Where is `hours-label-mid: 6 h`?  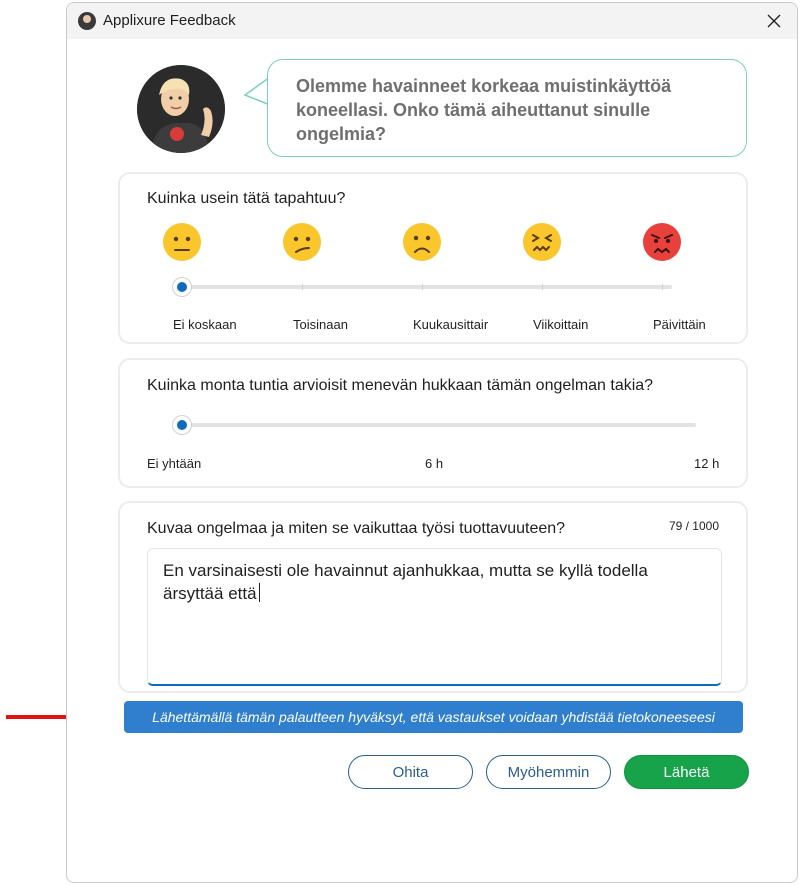
hours-label-mid: 6 h is located at coordinates (434, 463).